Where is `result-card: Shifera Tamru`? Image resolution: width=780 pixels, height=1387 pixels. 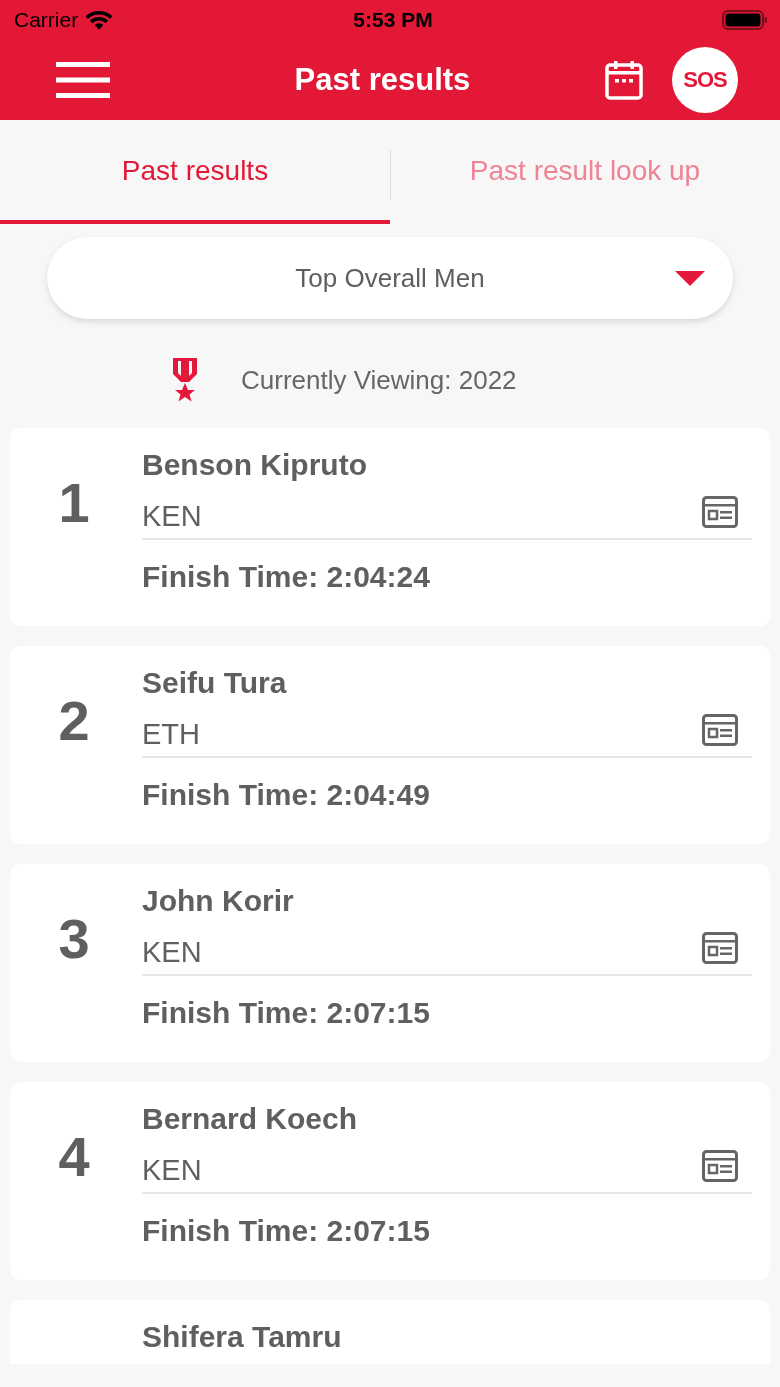 result-card: Shifera Tamru is located at coordinates (390, 1332).